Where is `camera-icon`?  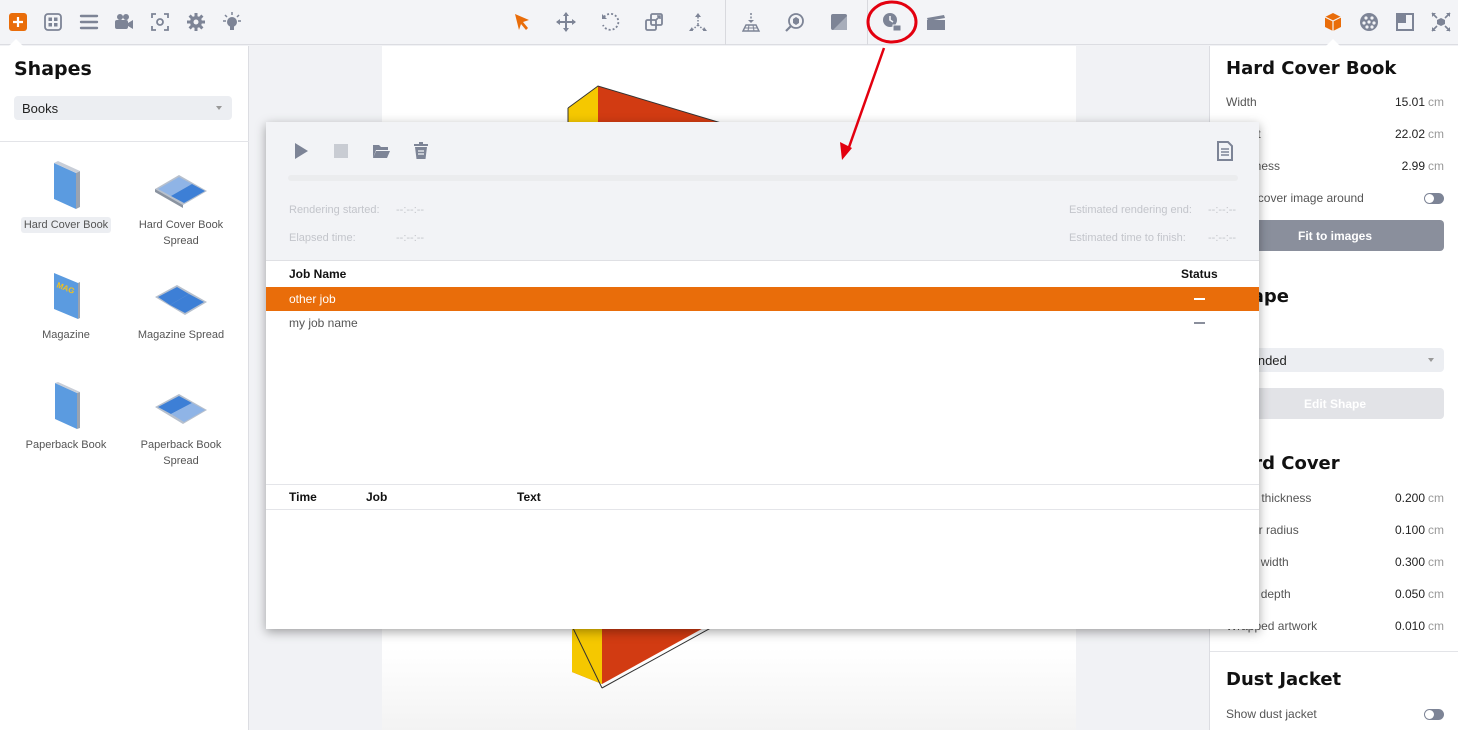 camera-icon is located at coordinates (124, 22).